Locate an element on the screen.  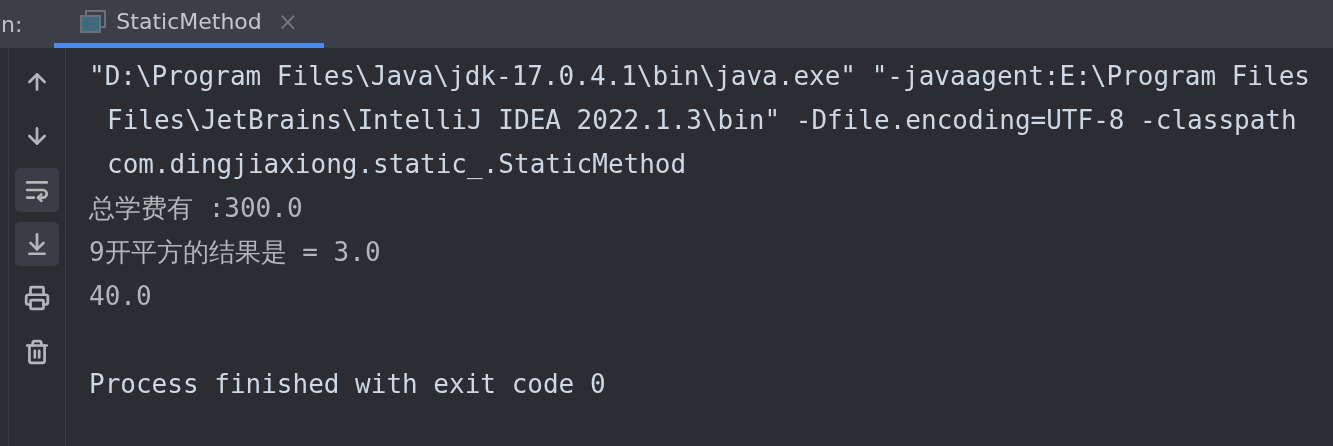
trash-icon is located at coordinates (37, 352).